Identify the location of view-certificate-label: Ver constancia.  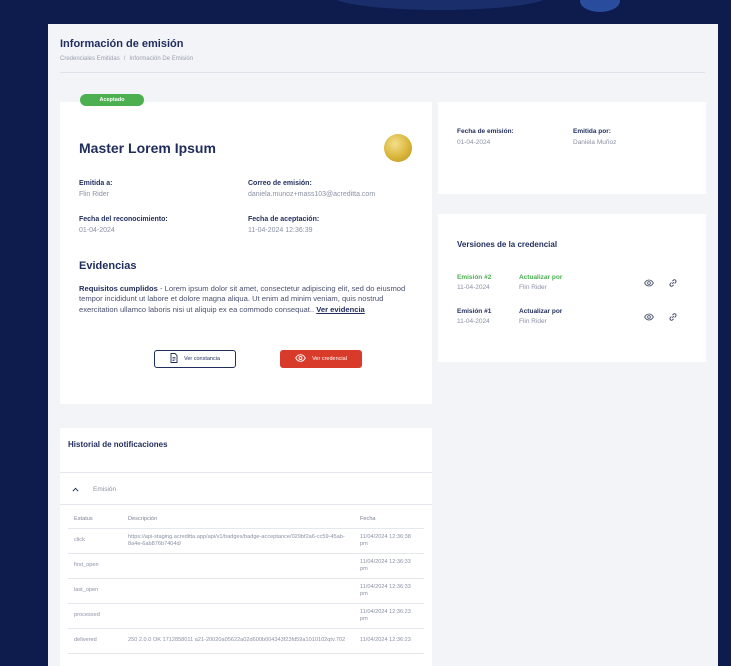
(202, 359).